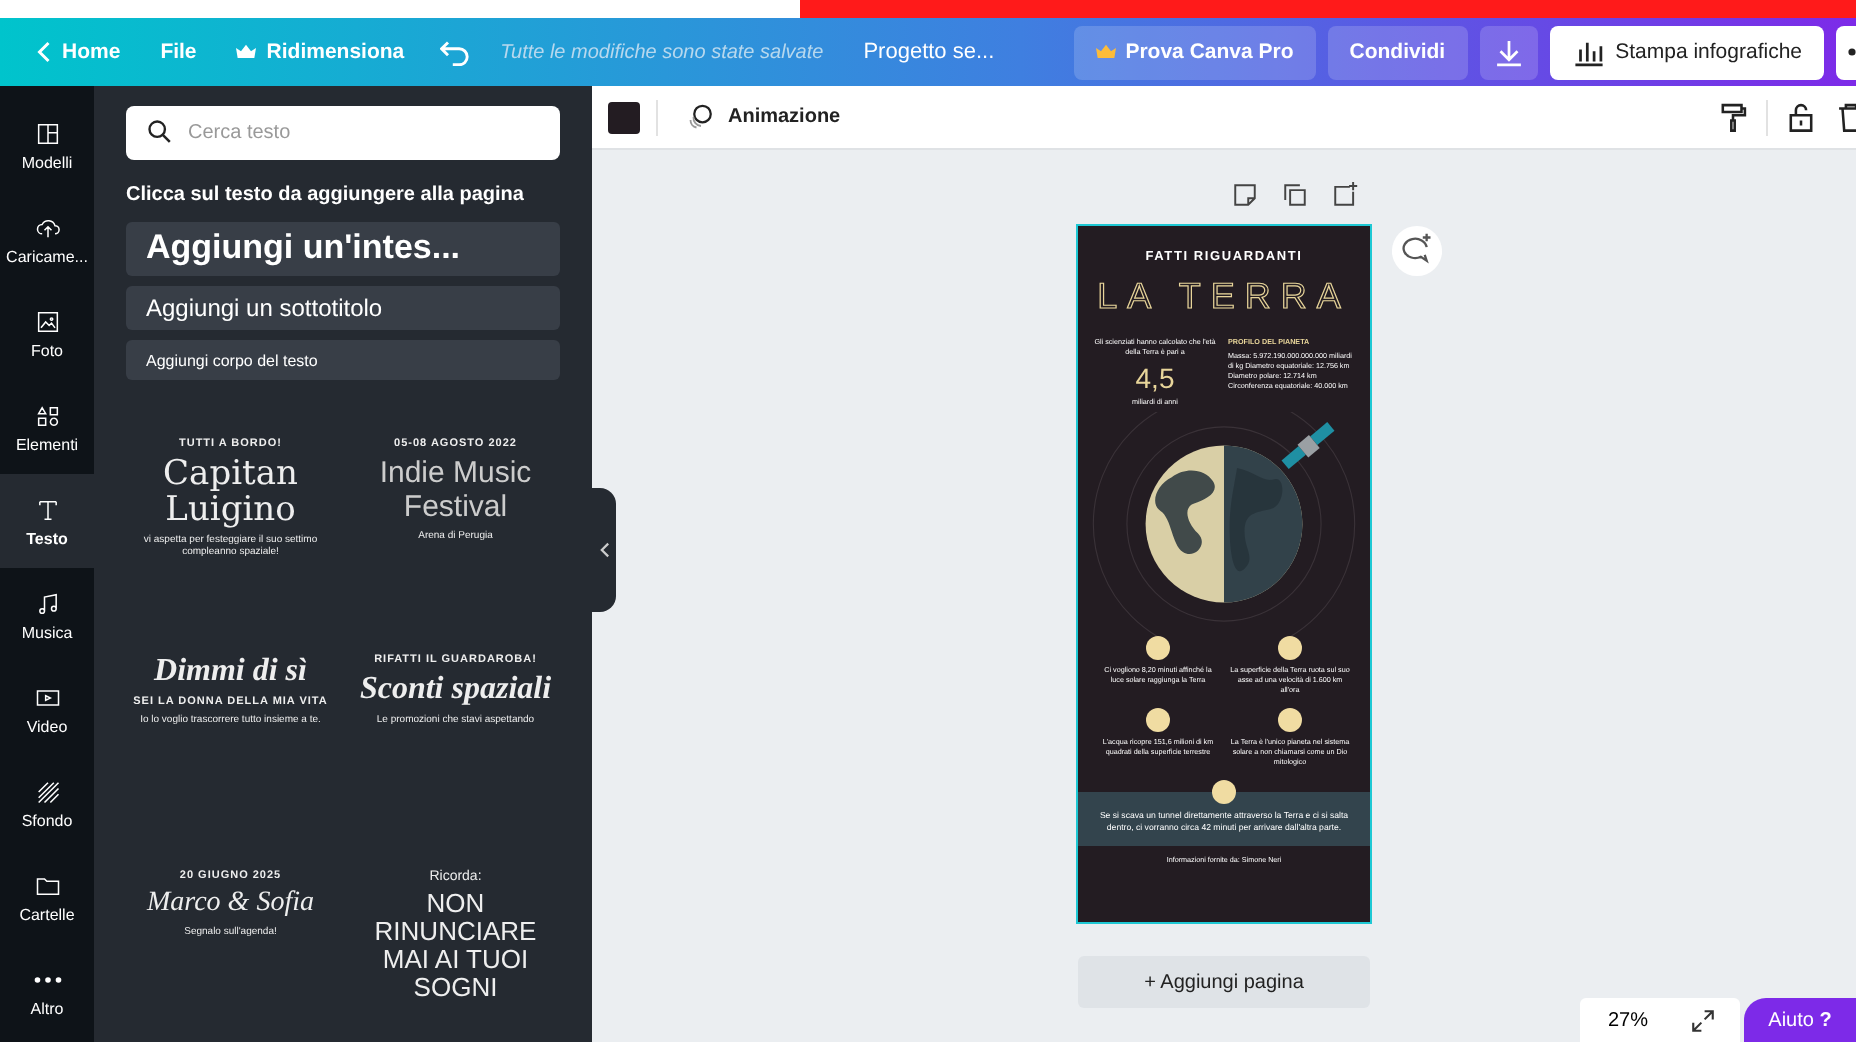 Image resolution: width=1856 pixels, height=1042 pixels. I want to click on add-page-icon, so click(1344, 195).